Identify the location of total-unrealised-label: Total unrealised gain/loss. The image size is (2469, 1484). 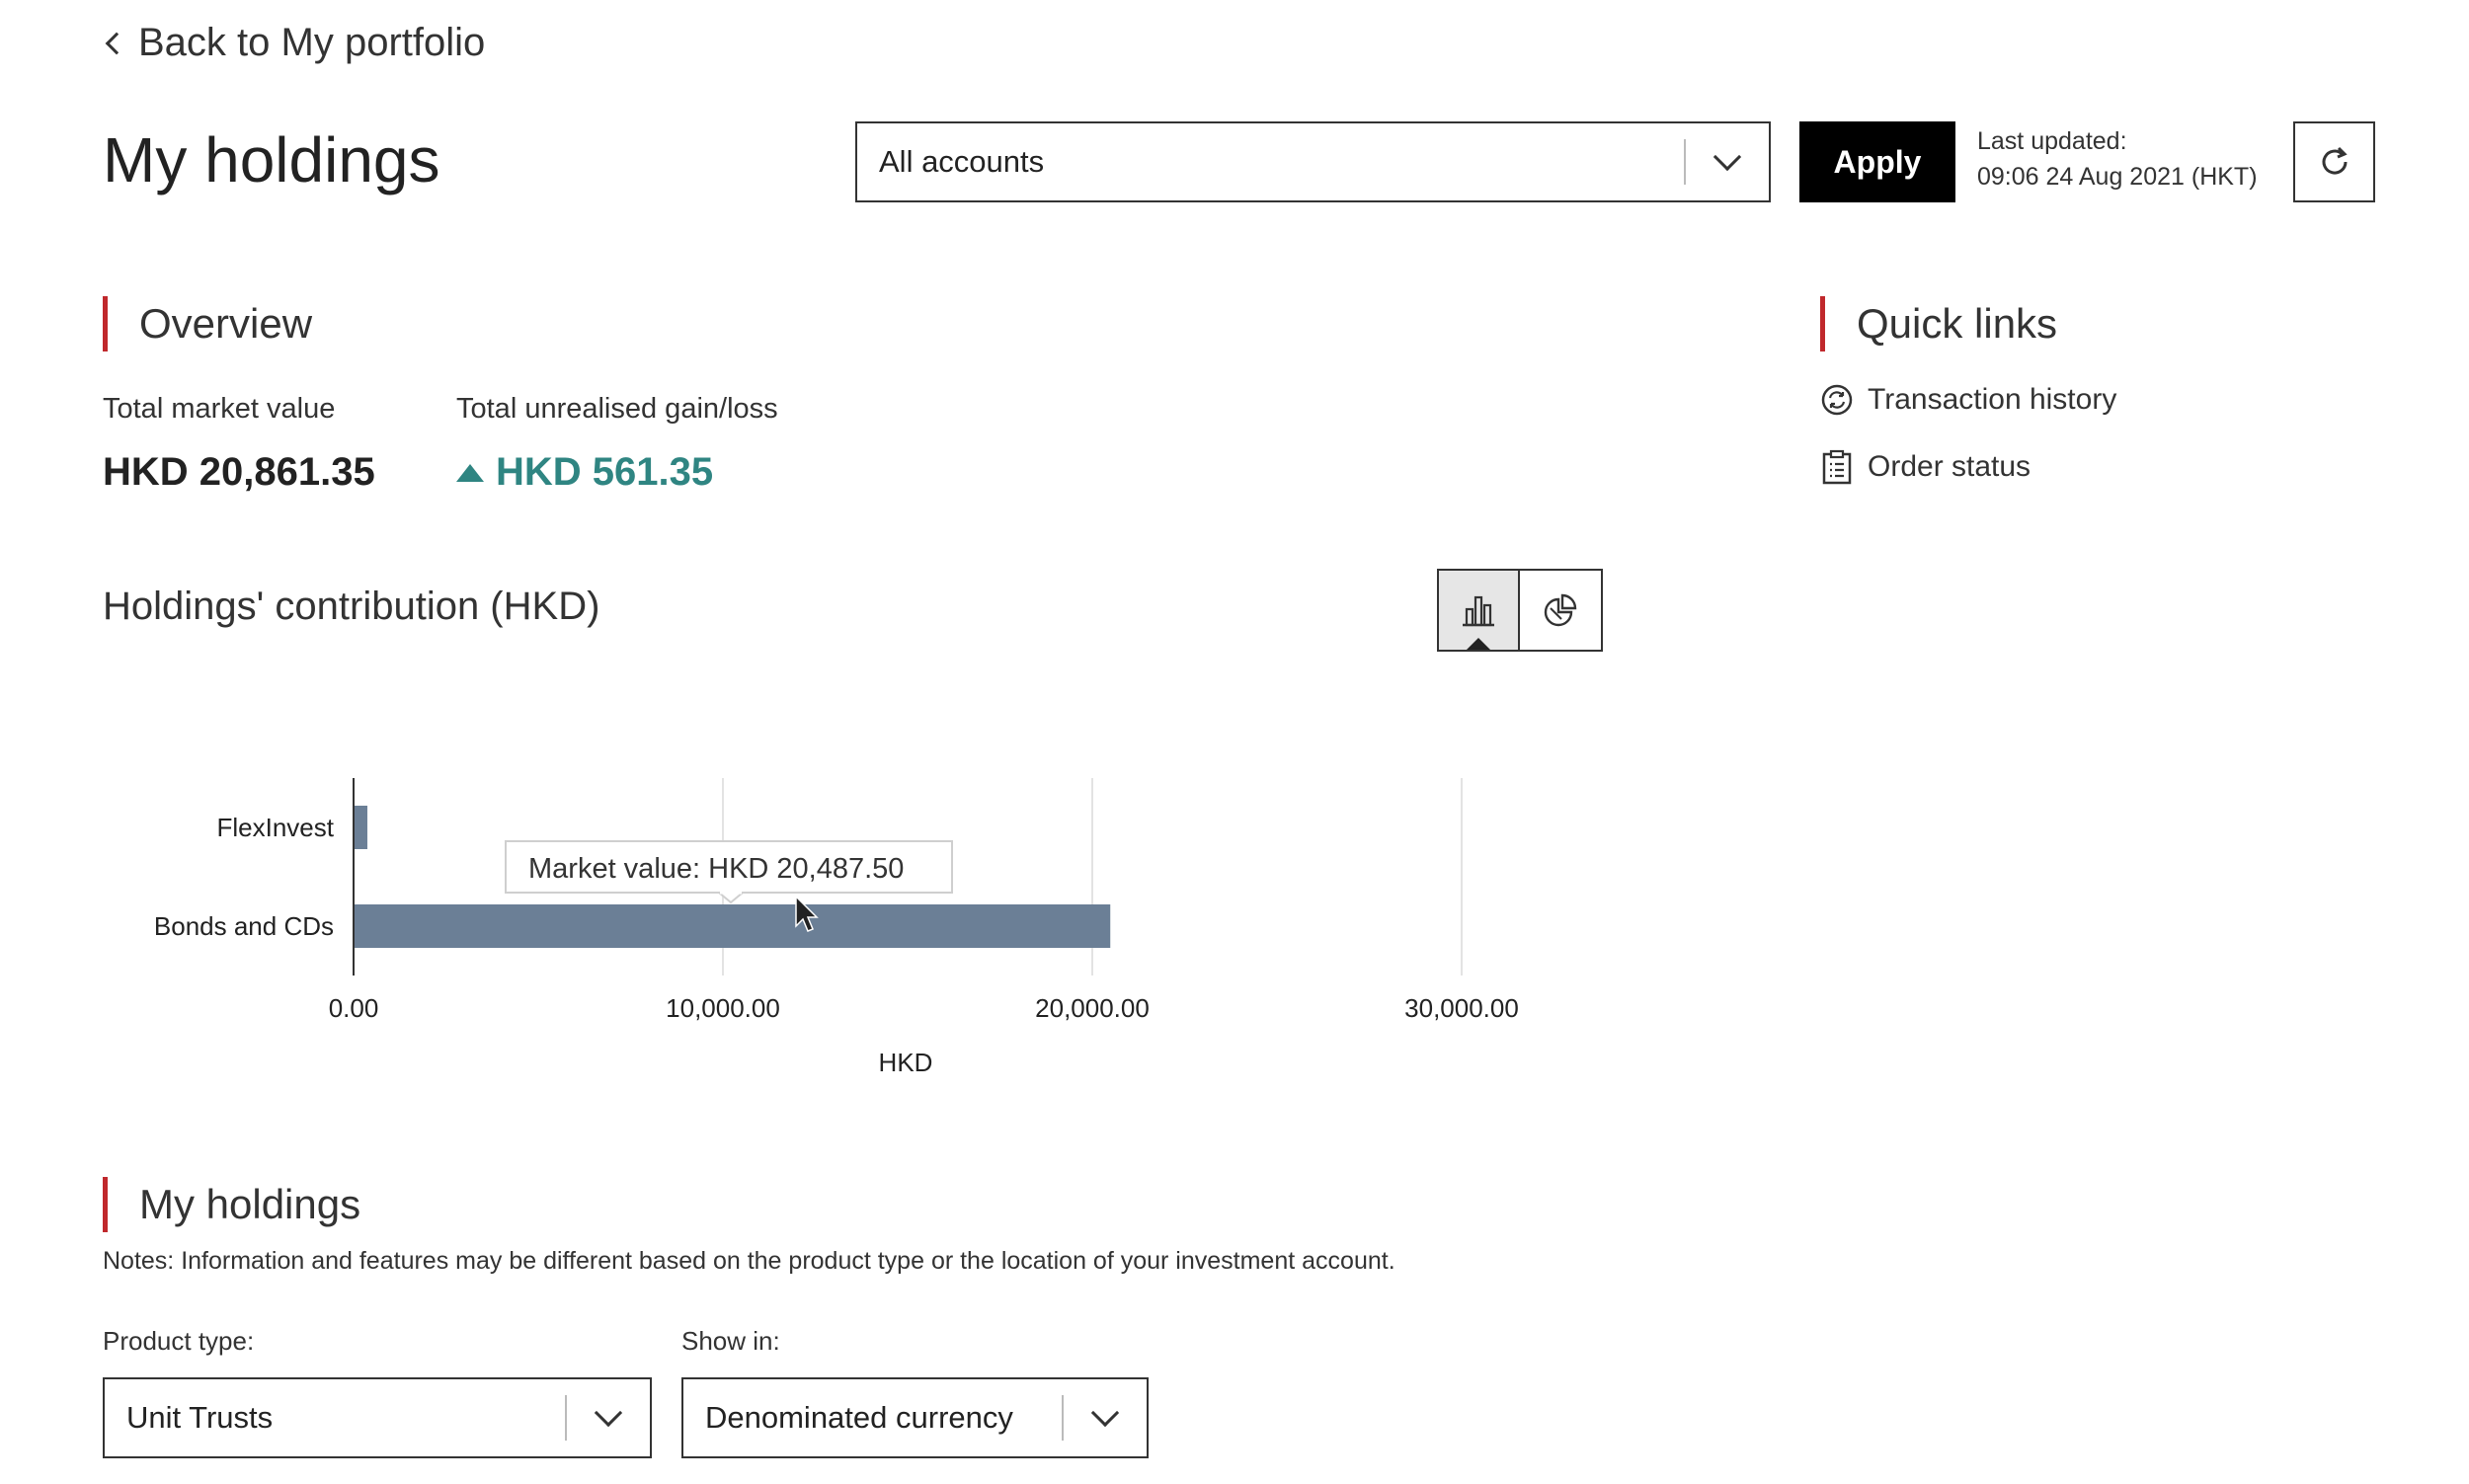
(617, 409).